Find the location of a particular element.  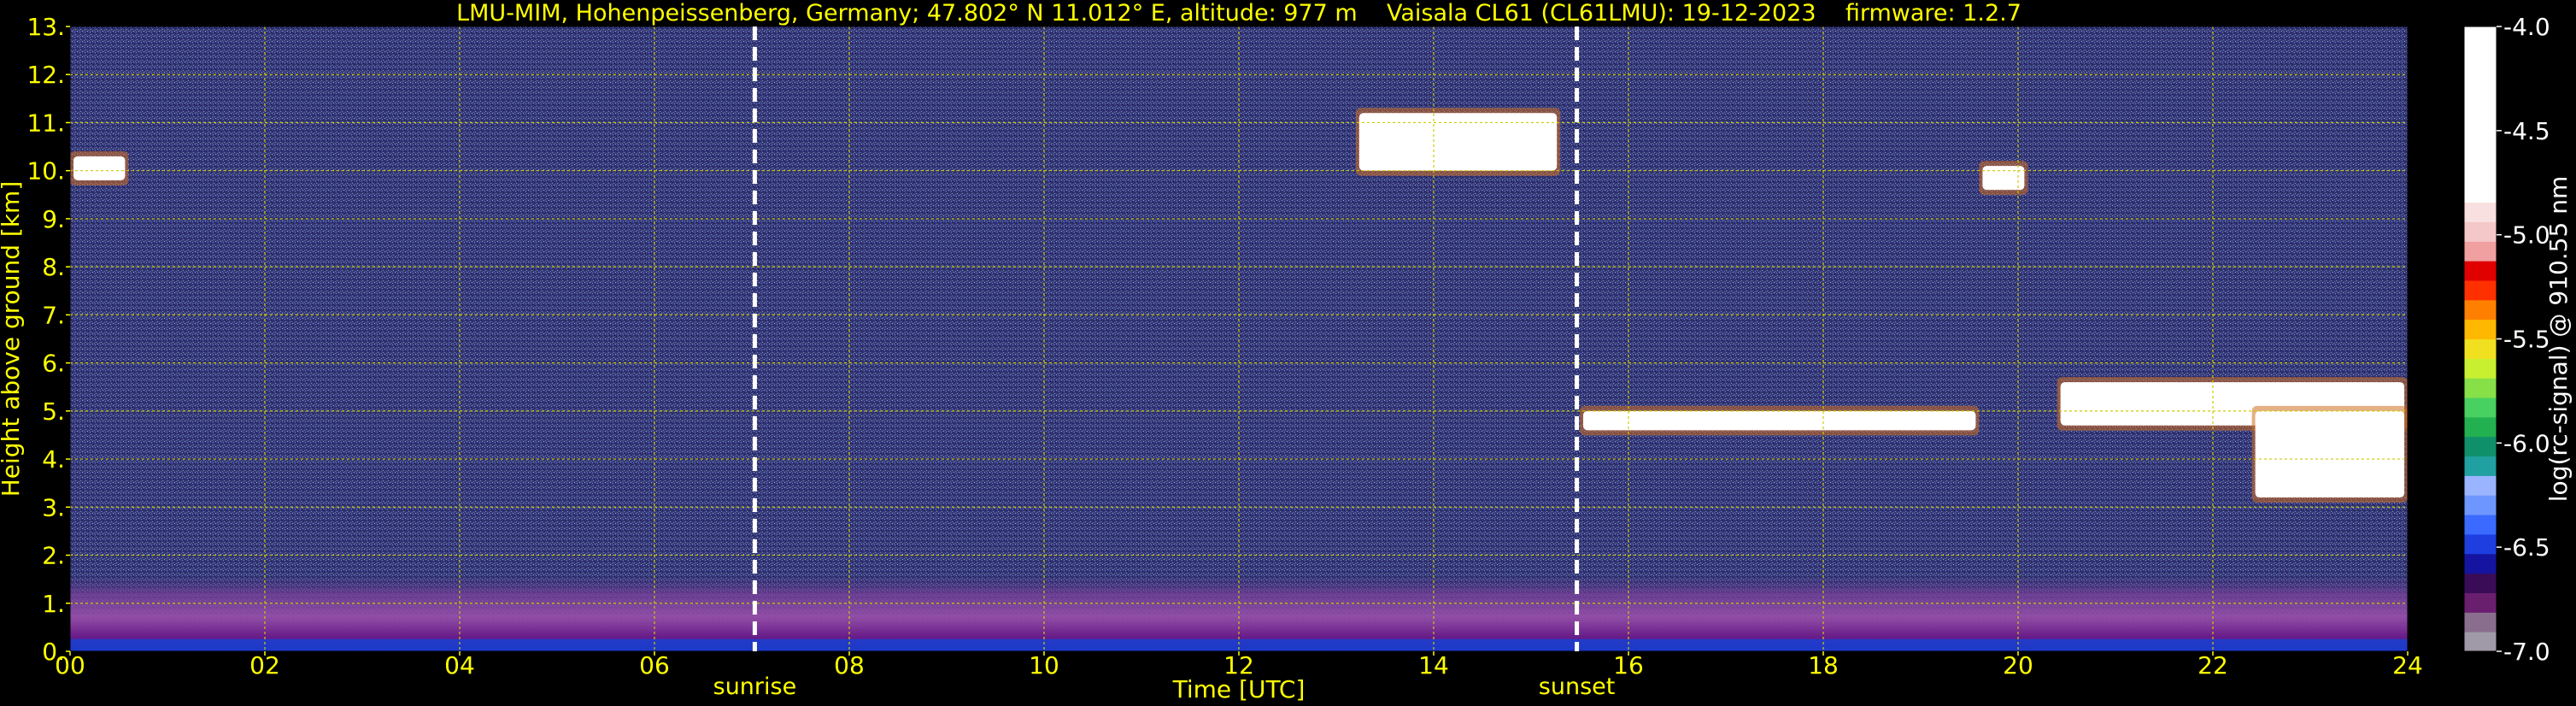

y-tick-label: 13. is located at coordinates (45, 27).